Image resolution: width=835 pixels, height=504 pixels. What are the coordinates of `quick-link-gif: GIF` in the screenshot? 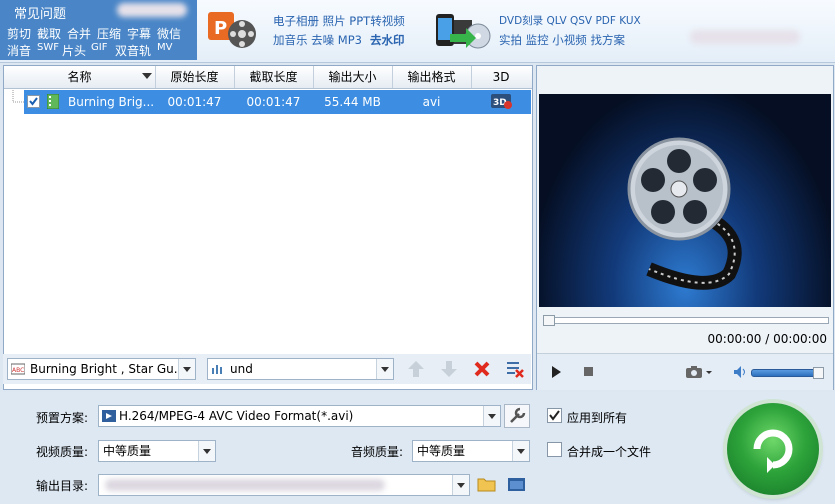 It's located at (99, 47).